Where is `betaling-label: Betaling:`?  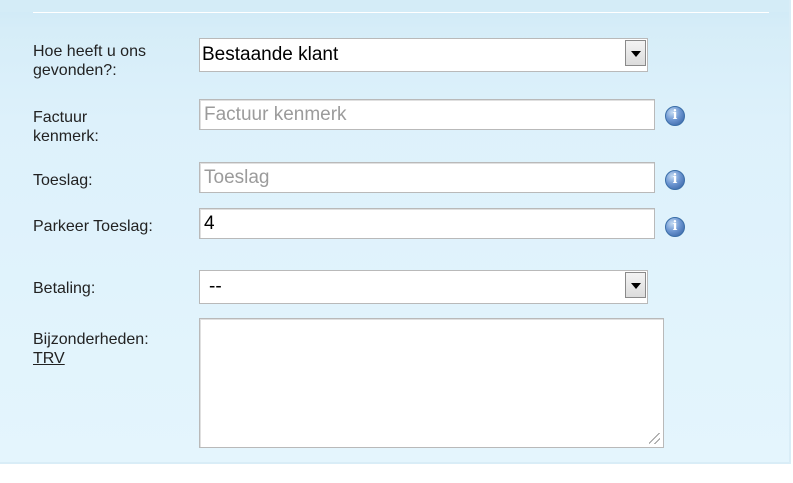 betaling-label: Betaling: is located at coordinates (64, 288).